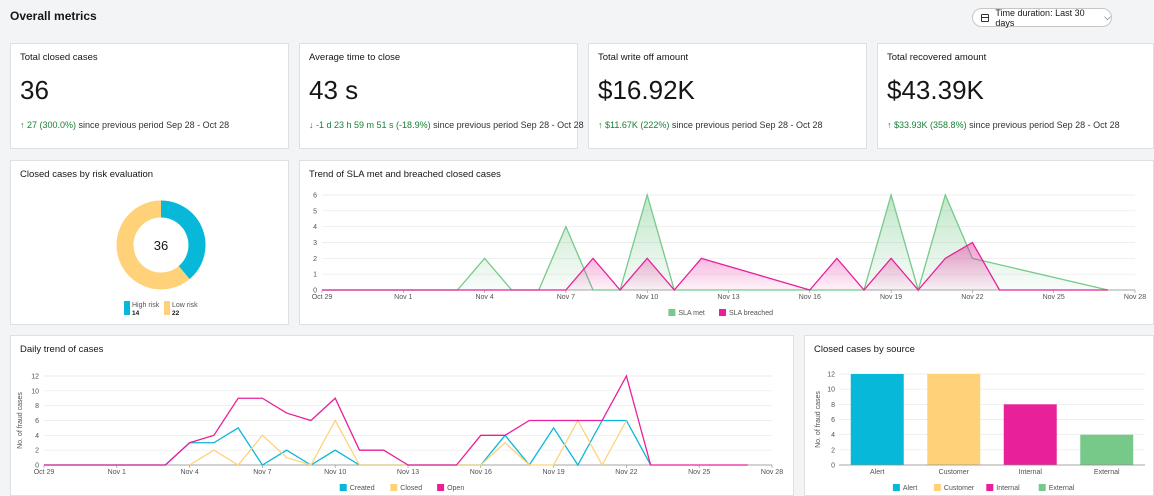 Image resolution: width=1154 pixels, height=496 pixels. Describe the element at coordinates (311, 125) in the screenshot. I see `trend-down-icon: ↓` at that location.